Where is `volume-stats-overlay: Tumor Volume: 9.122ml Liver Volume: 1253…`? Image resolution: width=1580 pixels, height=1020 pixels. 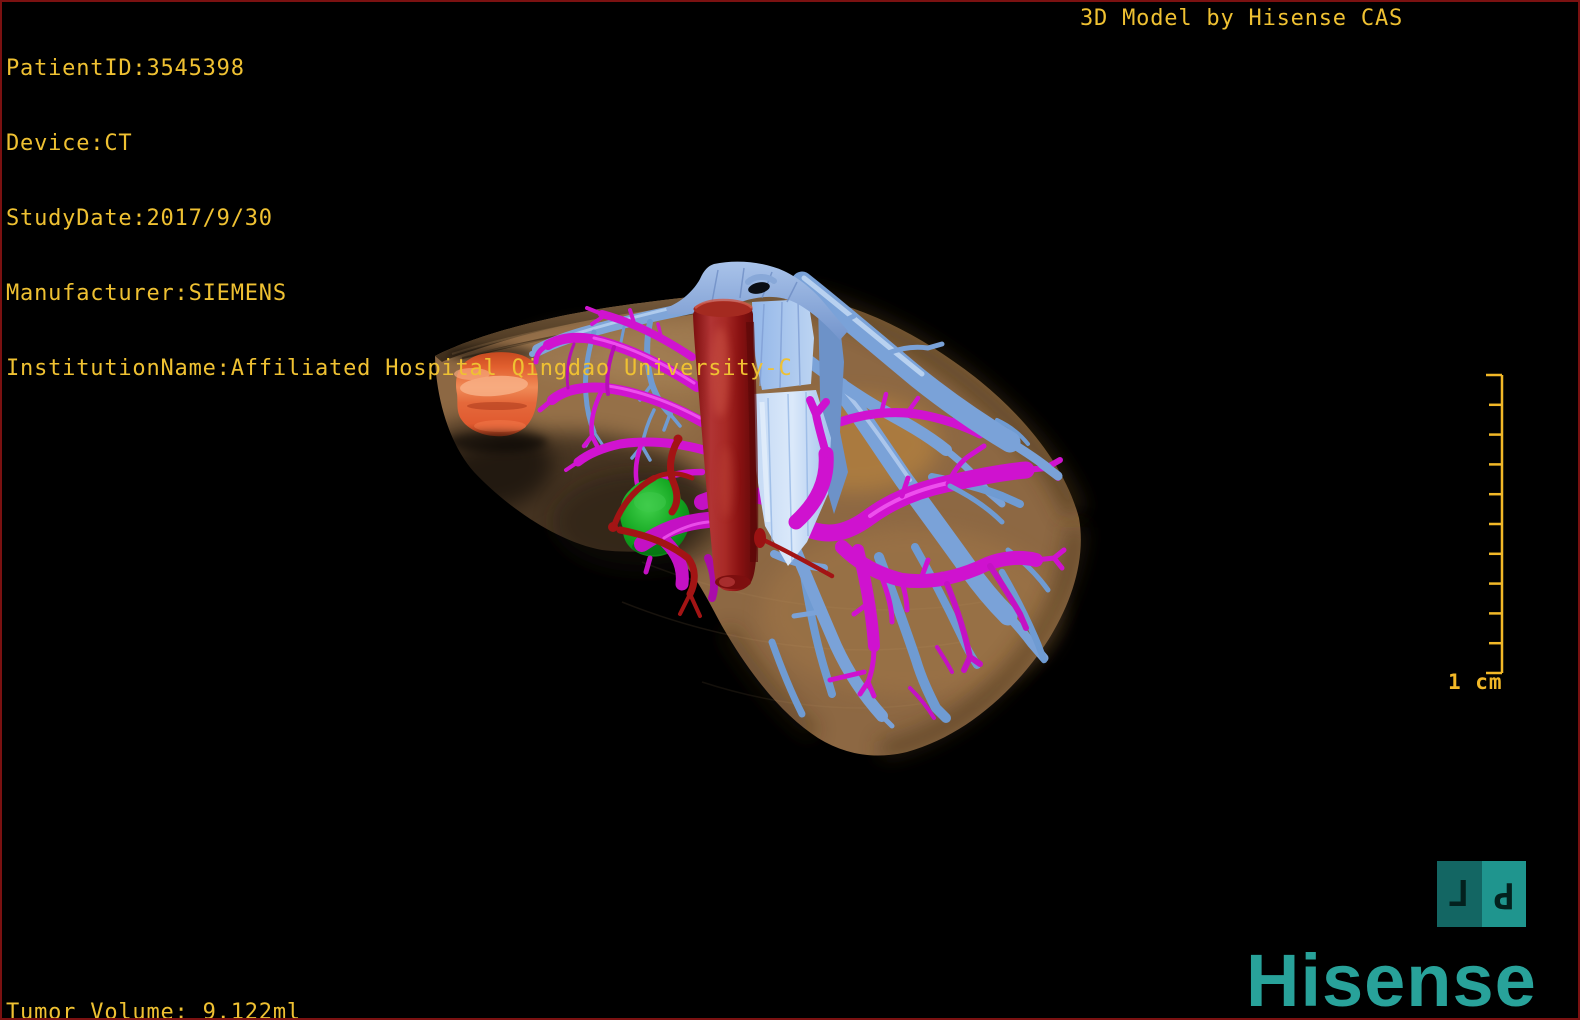 volume-stats-overlay: Tumor Volume: 9.122ml Liver Volume: 1253… is located at coordinates (153, 985).